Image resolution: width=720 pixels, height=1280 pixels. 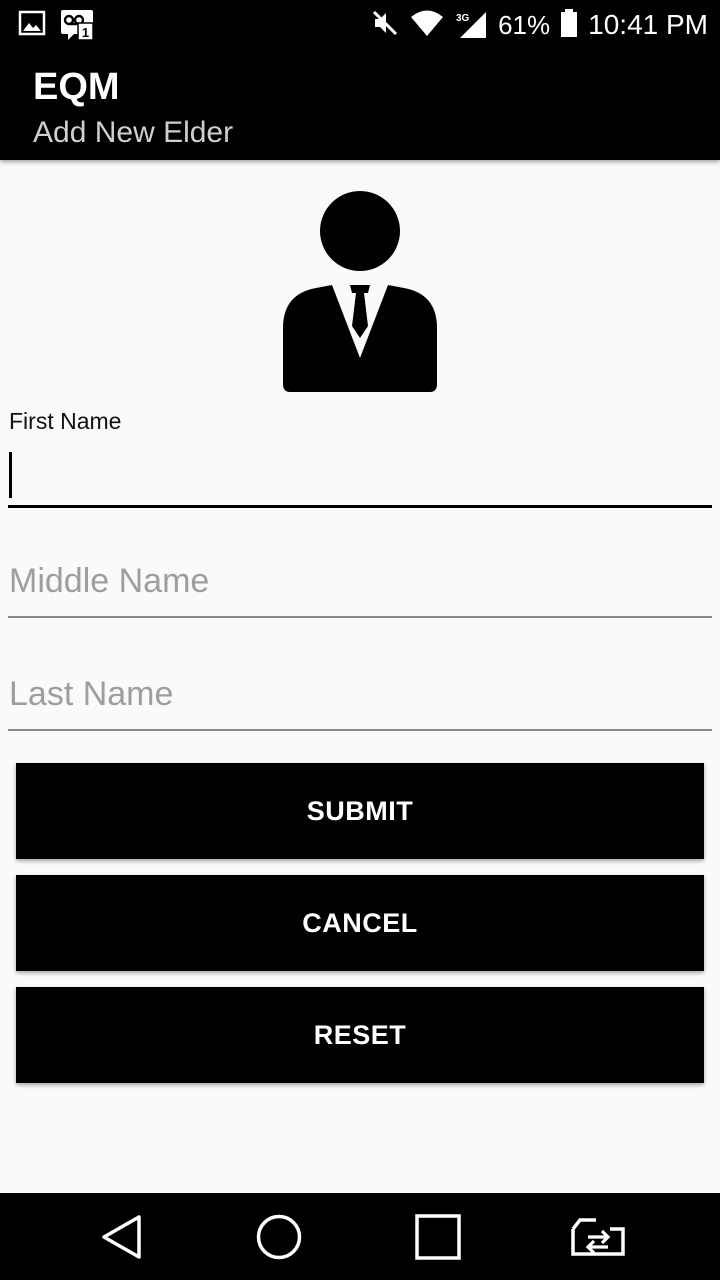 I want to click on navigation-bar, so click(x=360, y=1236).